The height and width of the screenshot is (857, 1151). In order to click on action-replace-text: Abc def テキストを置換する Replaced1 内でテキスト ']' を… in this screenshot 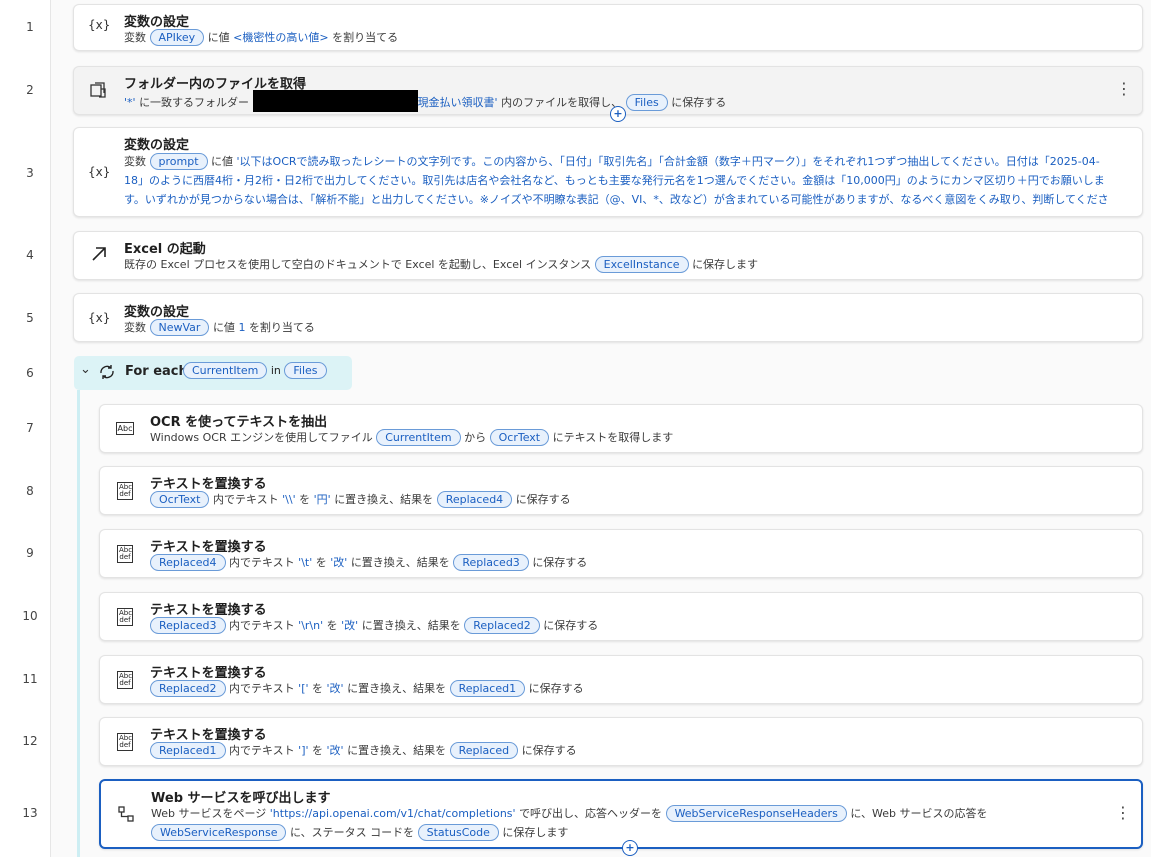, I will do `click(621, 741)`.